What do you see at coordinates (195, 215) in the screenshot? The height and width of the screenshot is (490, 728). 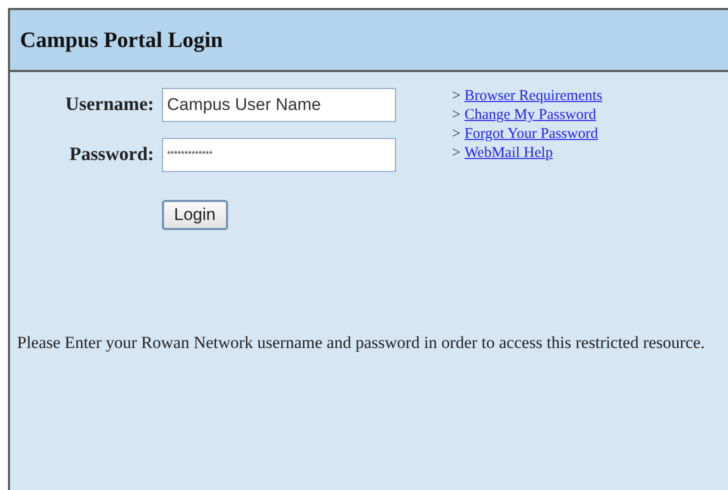 I see `login-button: Login` at bounding box center [195, 215].